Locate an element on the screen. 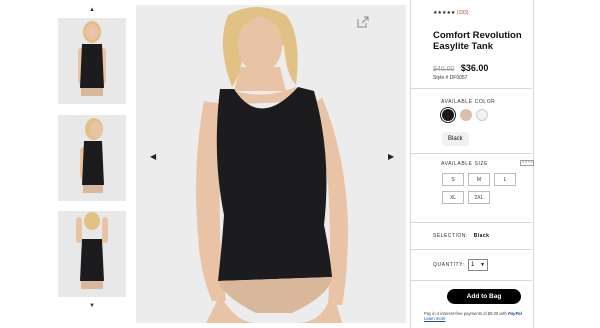 The width and height of the screenshot is (600, 328). size-option-l: L is located at coordinates (505, 179).